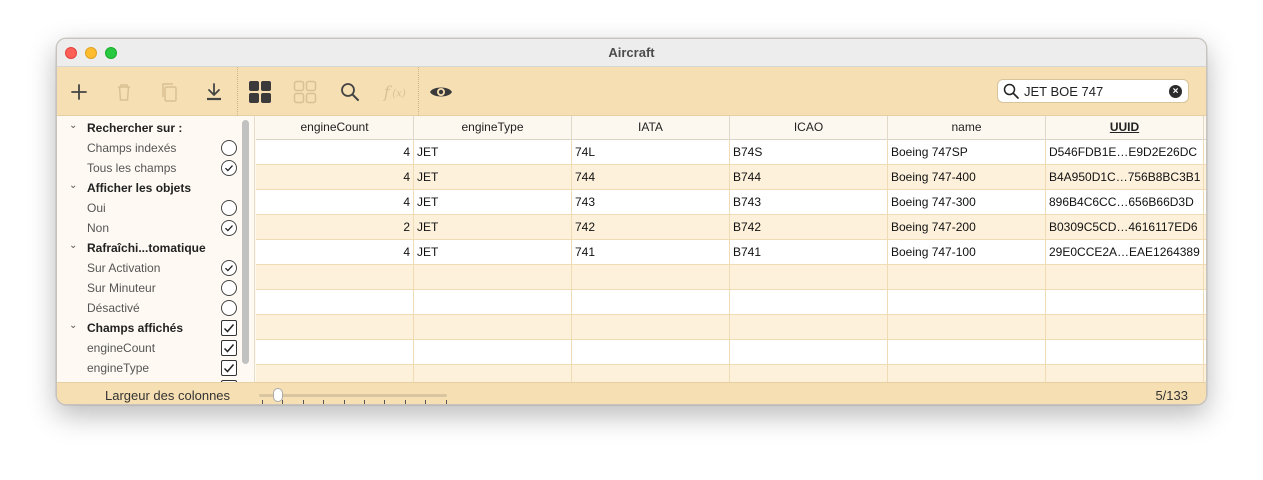 This screenshot has width=1263, height=480. I want to click on column-header: engineType, so click(493, 128).